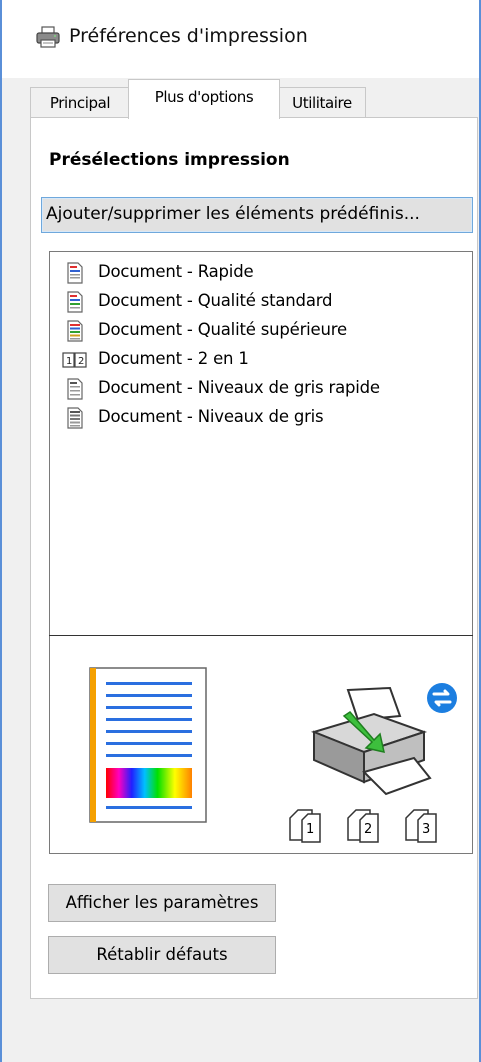 The width and height of the screenshot is (481, 1062). I want to click on tab-label: Principal, so click(80, 103).